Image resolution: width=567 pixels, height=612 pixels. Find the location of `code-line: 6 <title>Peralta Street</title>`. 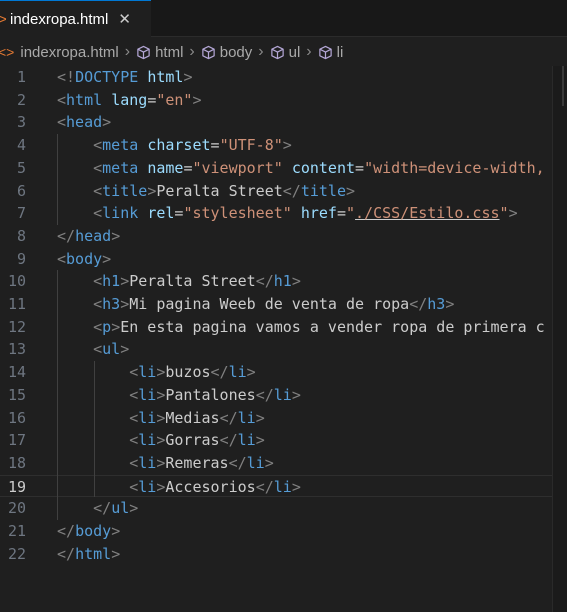

code-line: 6 <title>Peralta Street</title> is located at coordinates (283, 191).